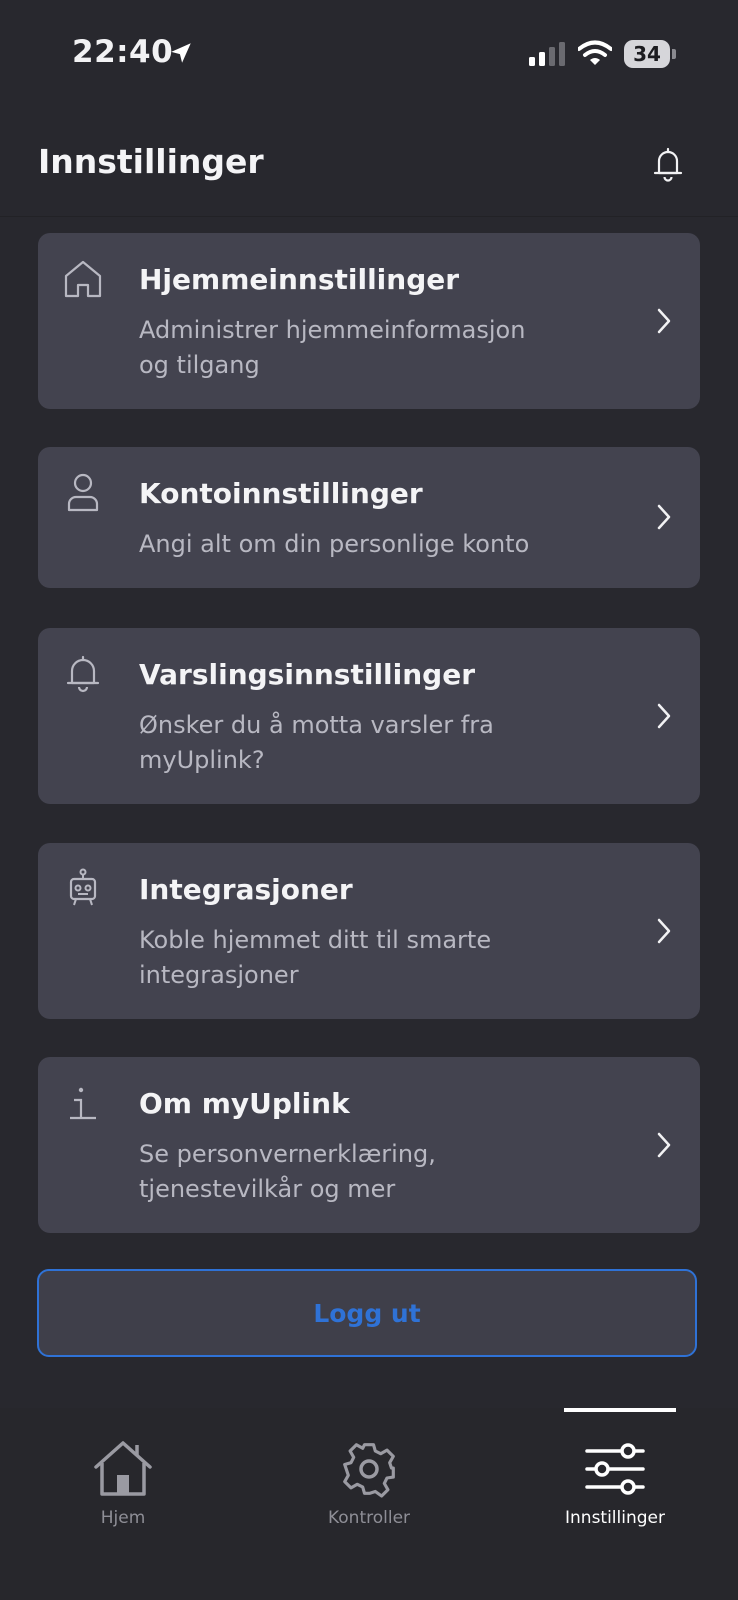 The image size is (738, 1600). I want to click on settings-card-title: Om myUplink, so click(244, 1103).